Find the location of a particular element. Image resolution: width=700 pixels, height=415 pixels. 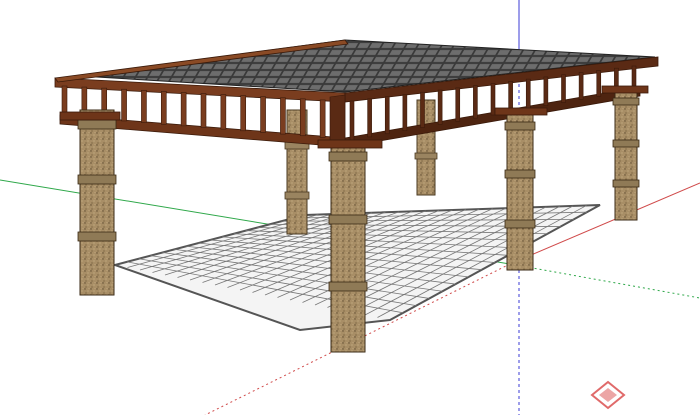

diamond-logo-icon is located at coordinates (608, 395).